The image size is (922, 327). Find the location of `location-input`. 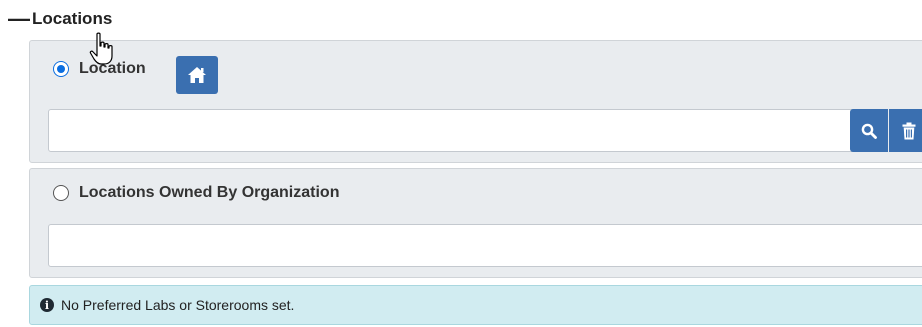

location-input is located at coordinates (458, 130).